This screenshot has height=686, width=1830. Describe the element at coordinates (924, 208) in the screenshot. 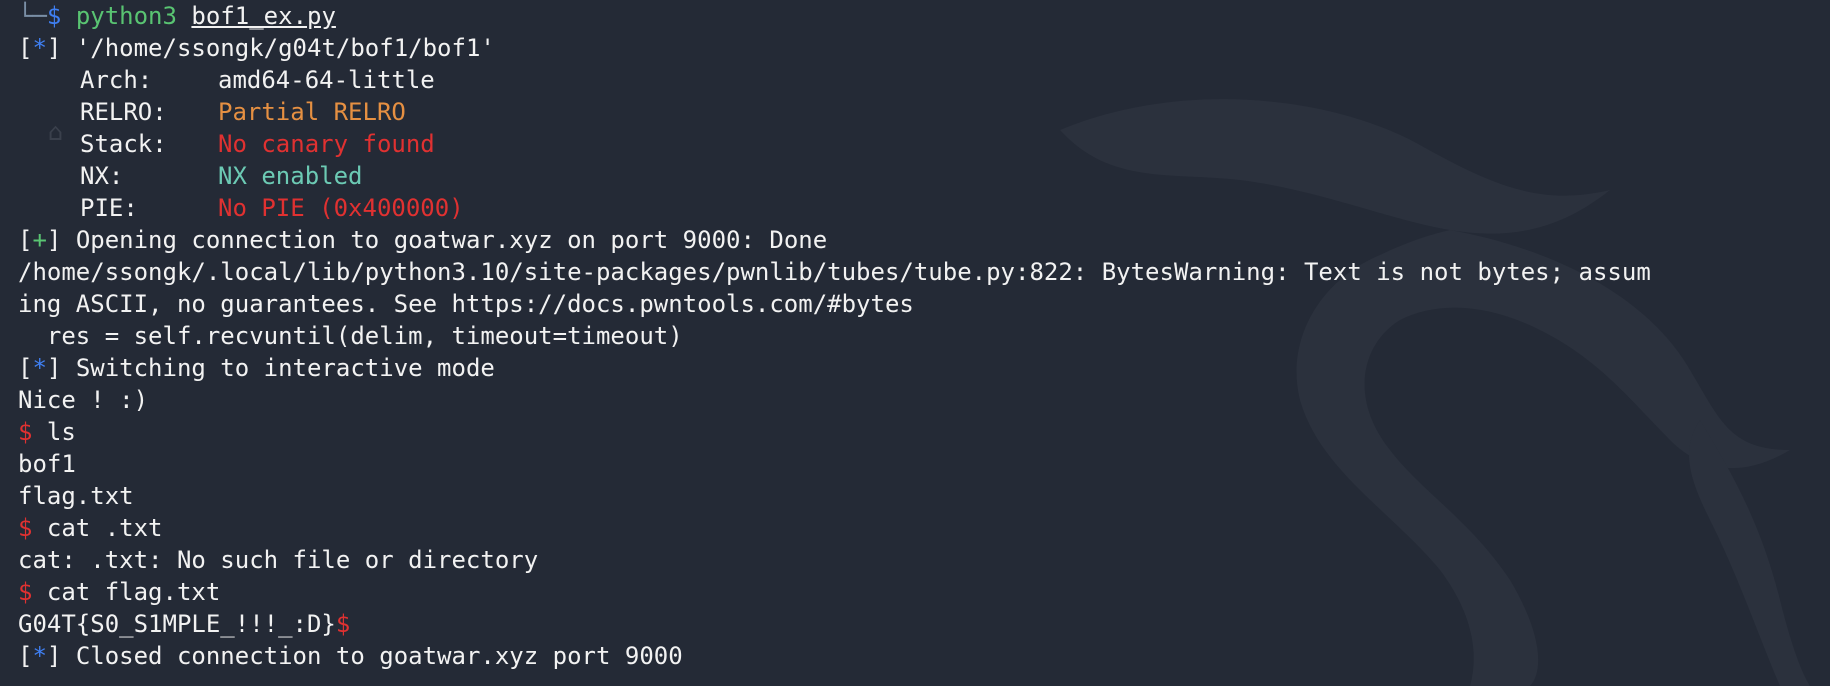

I see `checksec-row-pie: PIE: No PIE (0x400000)` at that location.